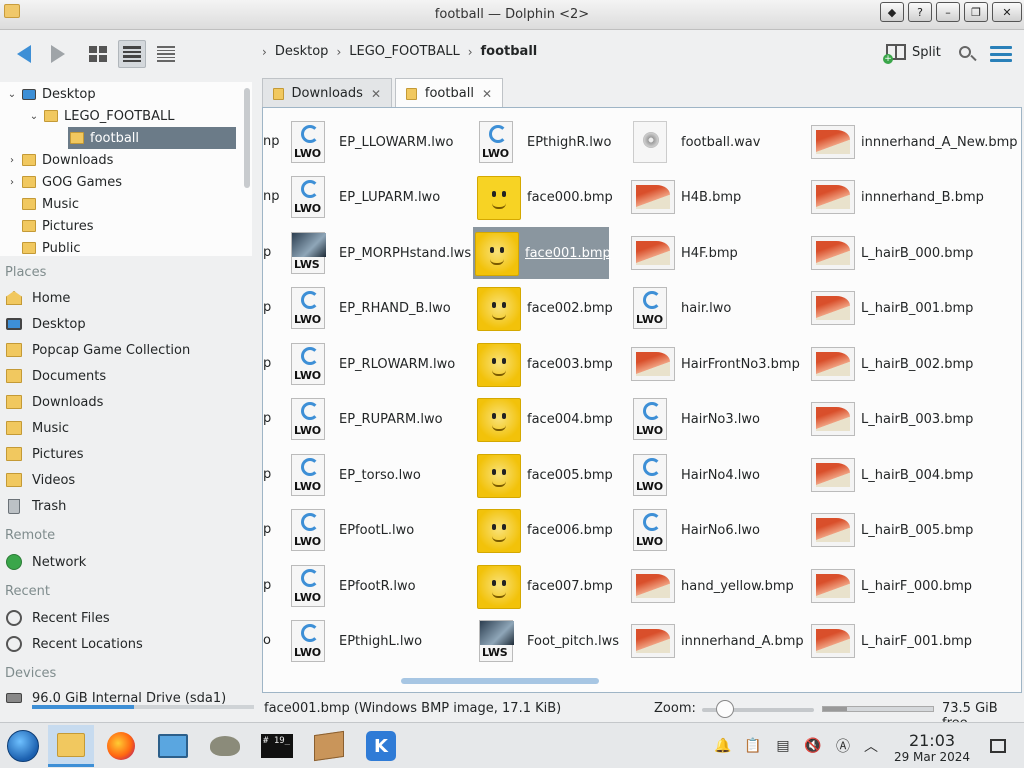 Image resolution: width=1024 pixels, height=768 pixels. What do you see at coordinates (277, 746) in the screenshot?
I see `task-terminal: # 19_` at bounding box center [277, 746].